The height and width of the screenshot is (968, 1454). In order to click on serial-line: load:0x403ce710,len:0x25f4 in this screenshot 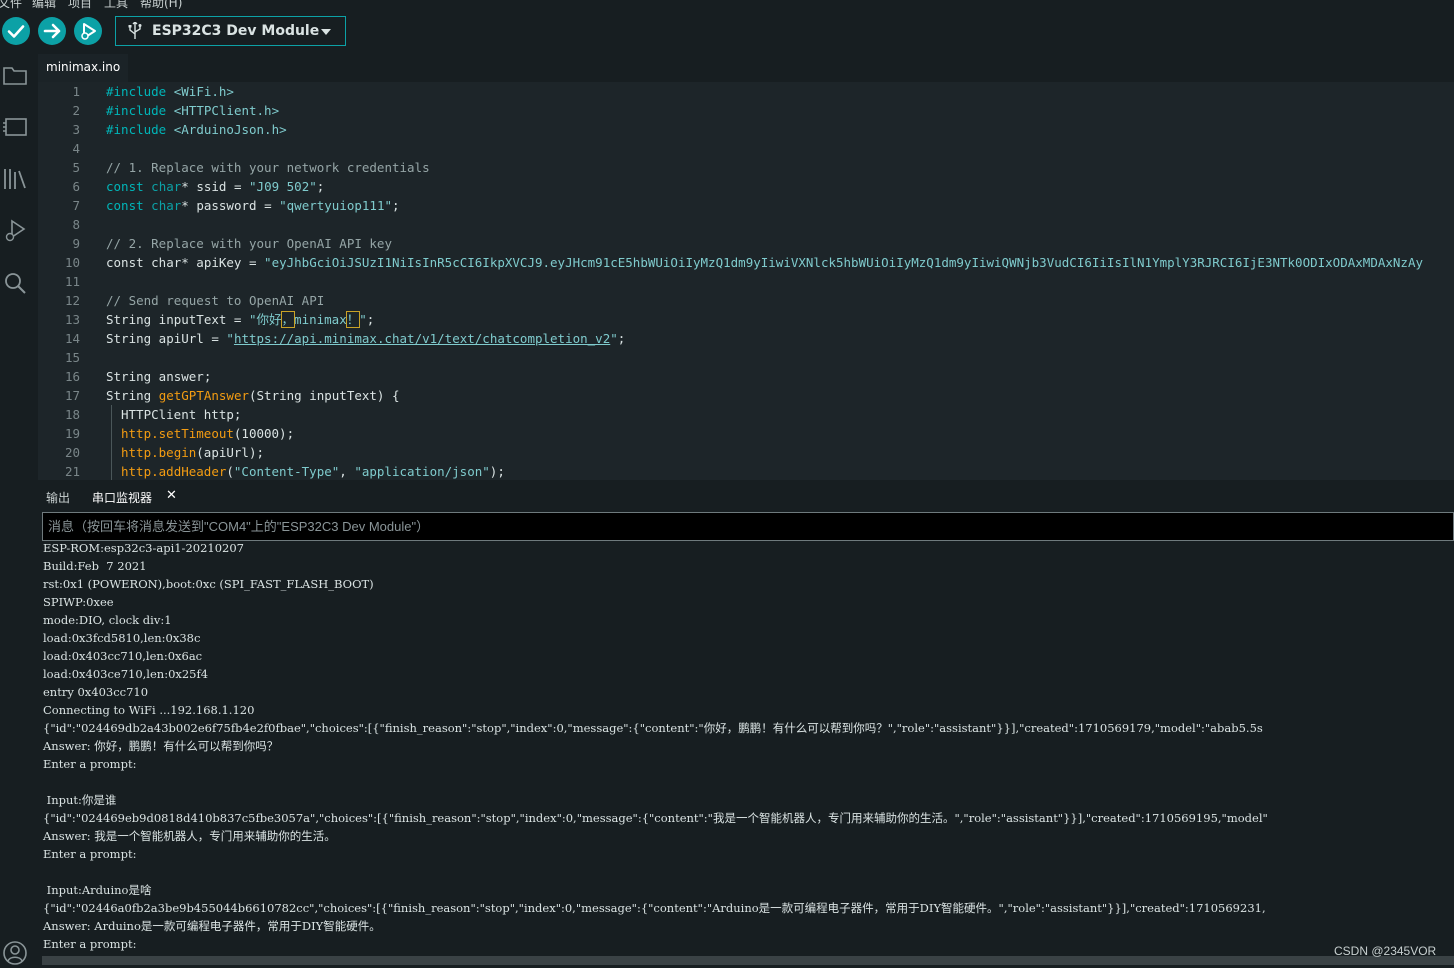, I will do `click(126, 674)`.